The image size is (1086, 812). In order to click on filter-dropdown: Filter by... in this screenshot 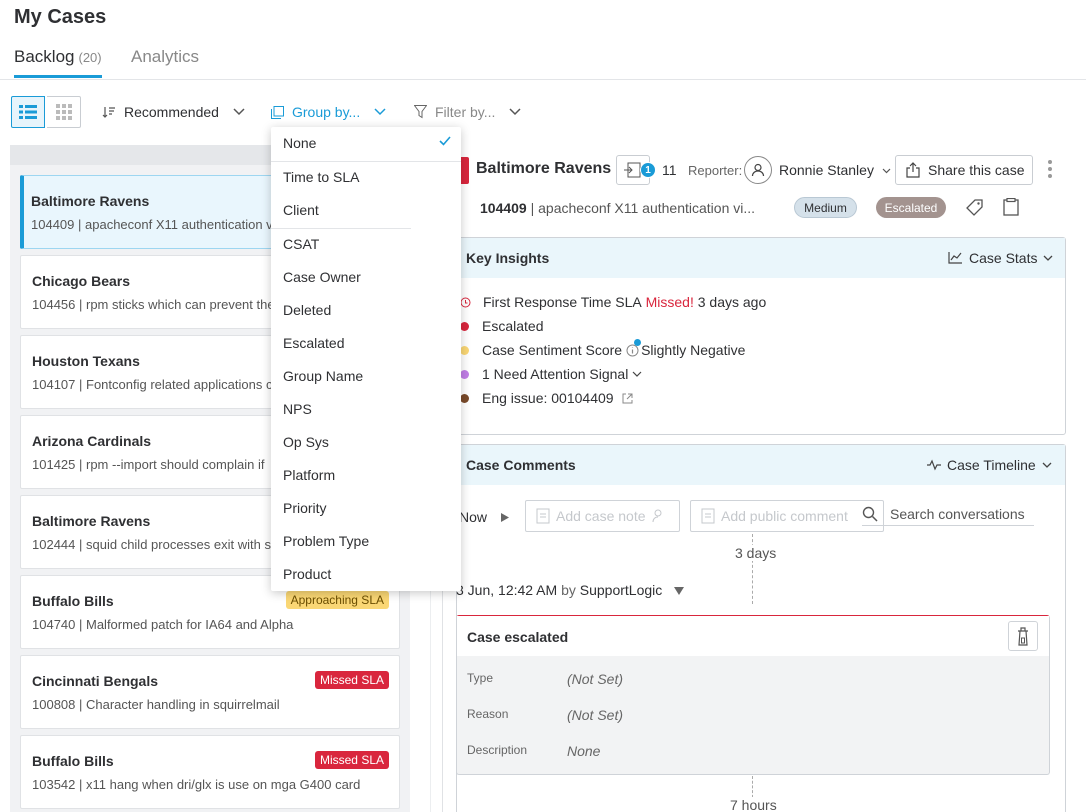, I will do `click(467, 112)`.